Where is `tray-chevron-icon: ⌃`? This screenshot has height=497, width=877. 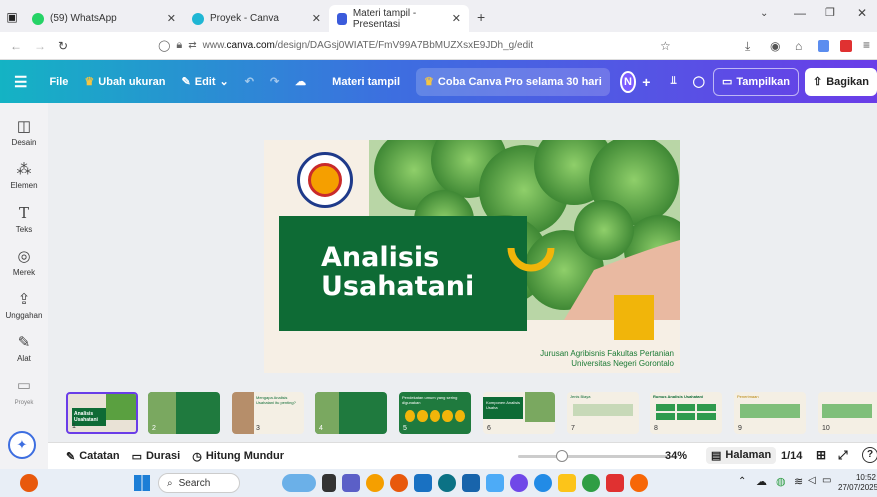 tray-chevron-icon: ⌃ is located at coordinates (742, 481).